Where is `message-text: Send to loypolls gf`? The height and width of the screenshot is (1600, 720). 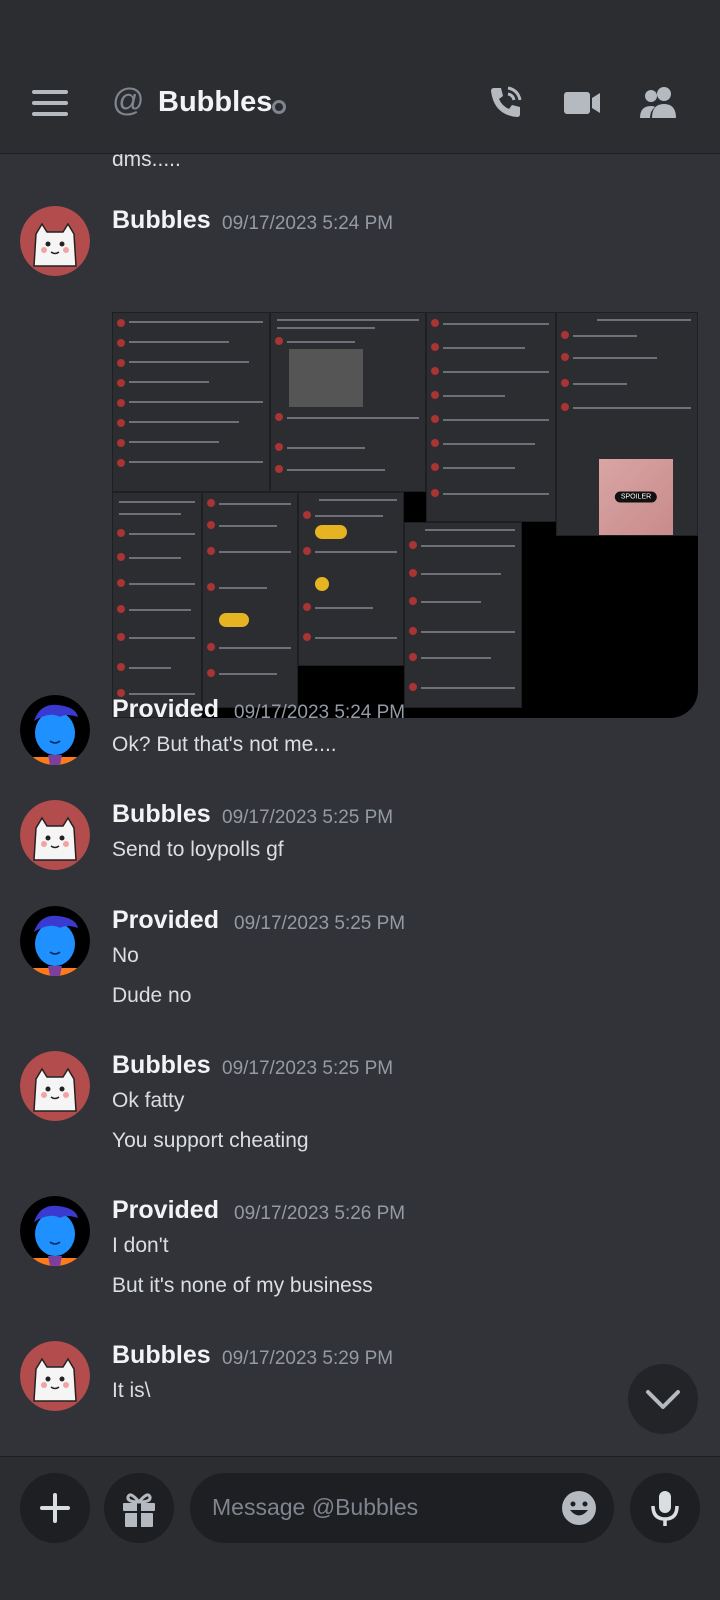
message-text: Send to loypolls gf is located at coordinates (198, 849).